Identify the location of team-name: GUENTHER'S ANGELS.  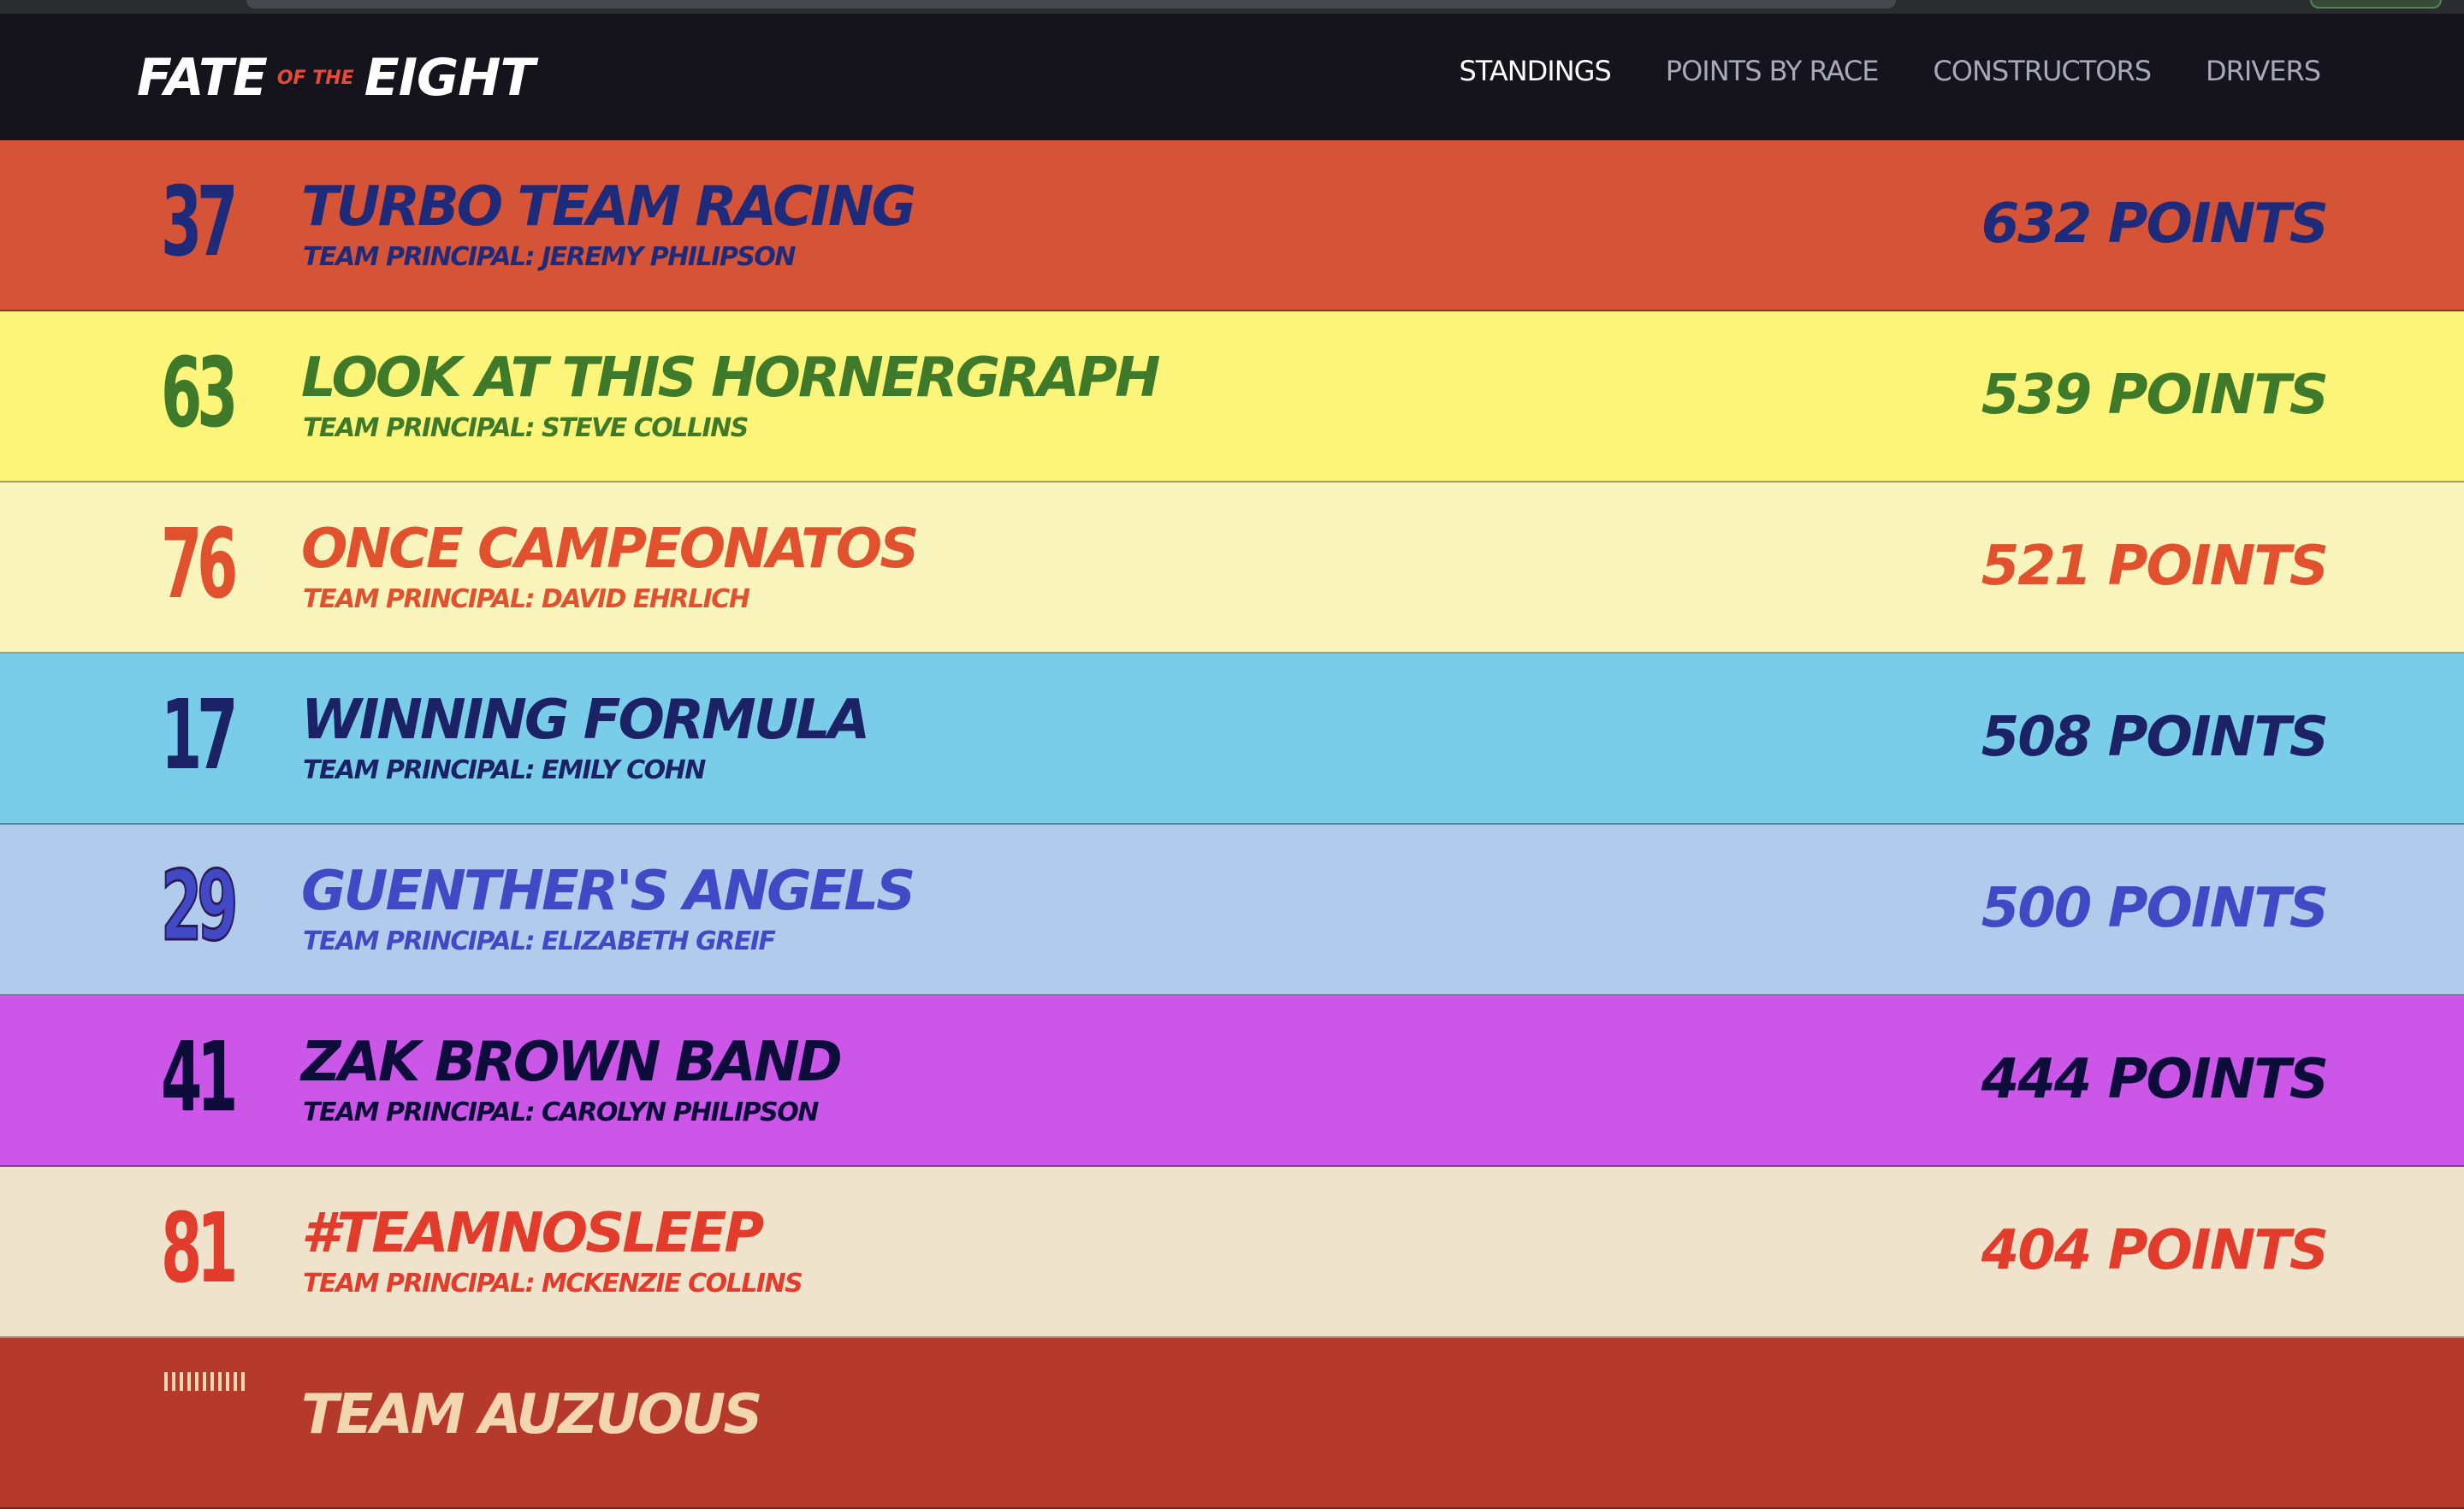
(608, 892).